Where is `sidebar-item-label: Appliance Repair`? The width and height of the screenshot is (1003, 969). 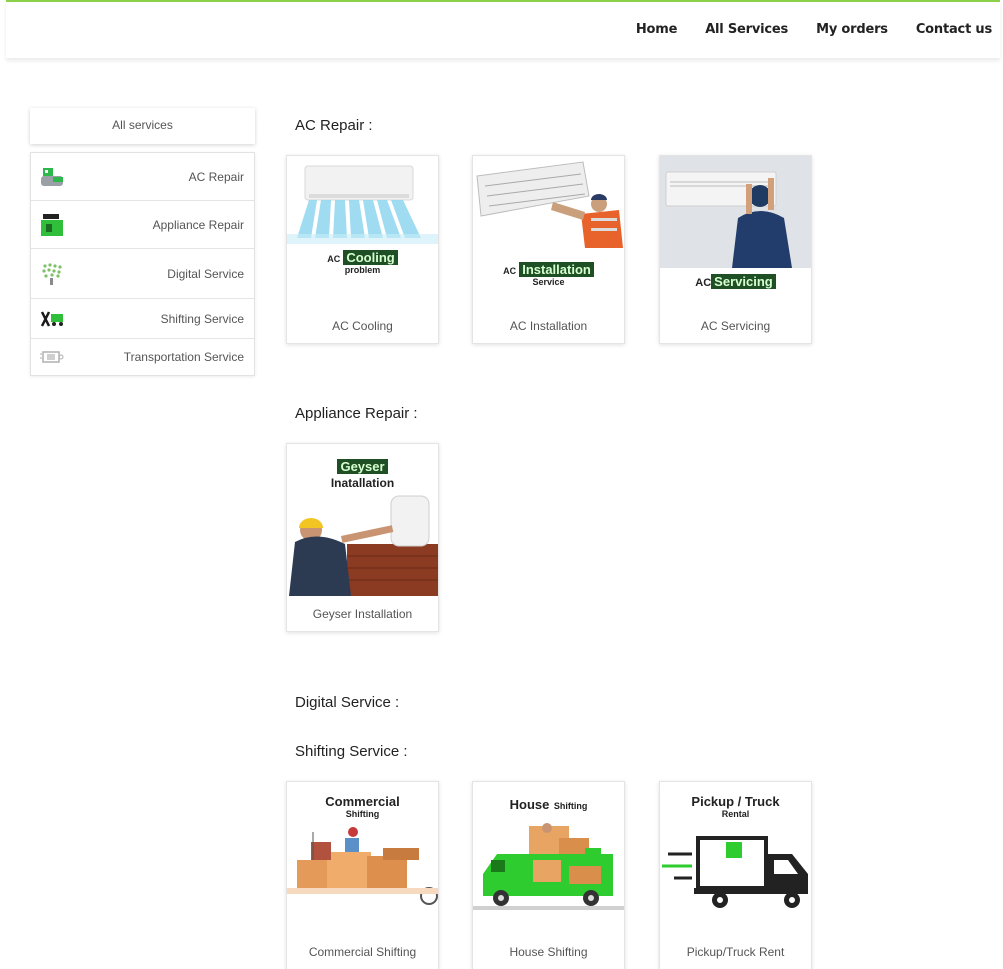 sidebar-item-label: Appliance Repair is located at coordinates (198, 224).